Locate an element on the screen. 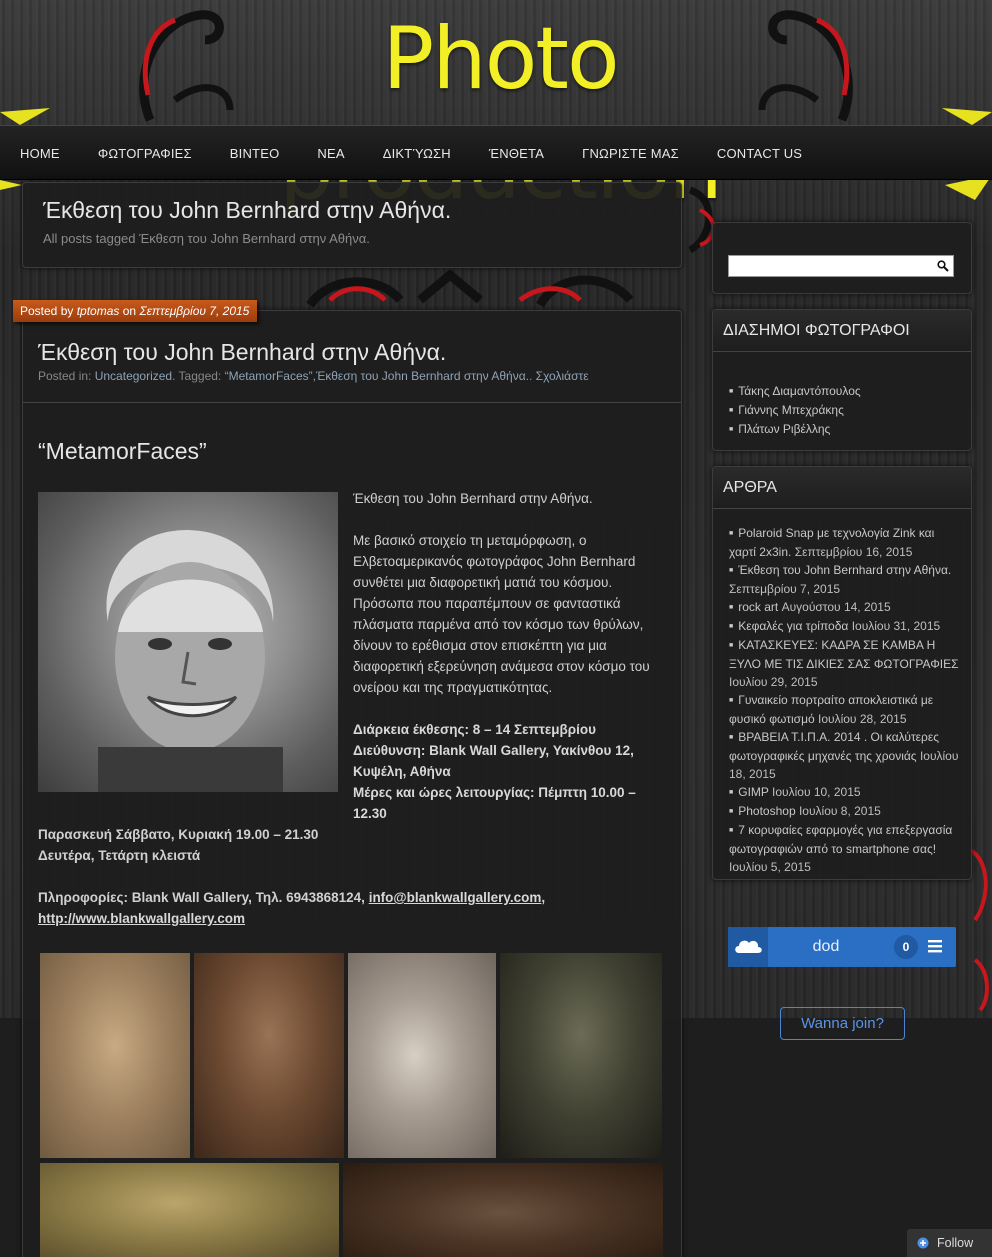 This screenshot has height=1257, width=992. search-icon is located at coordinates (943, 266).